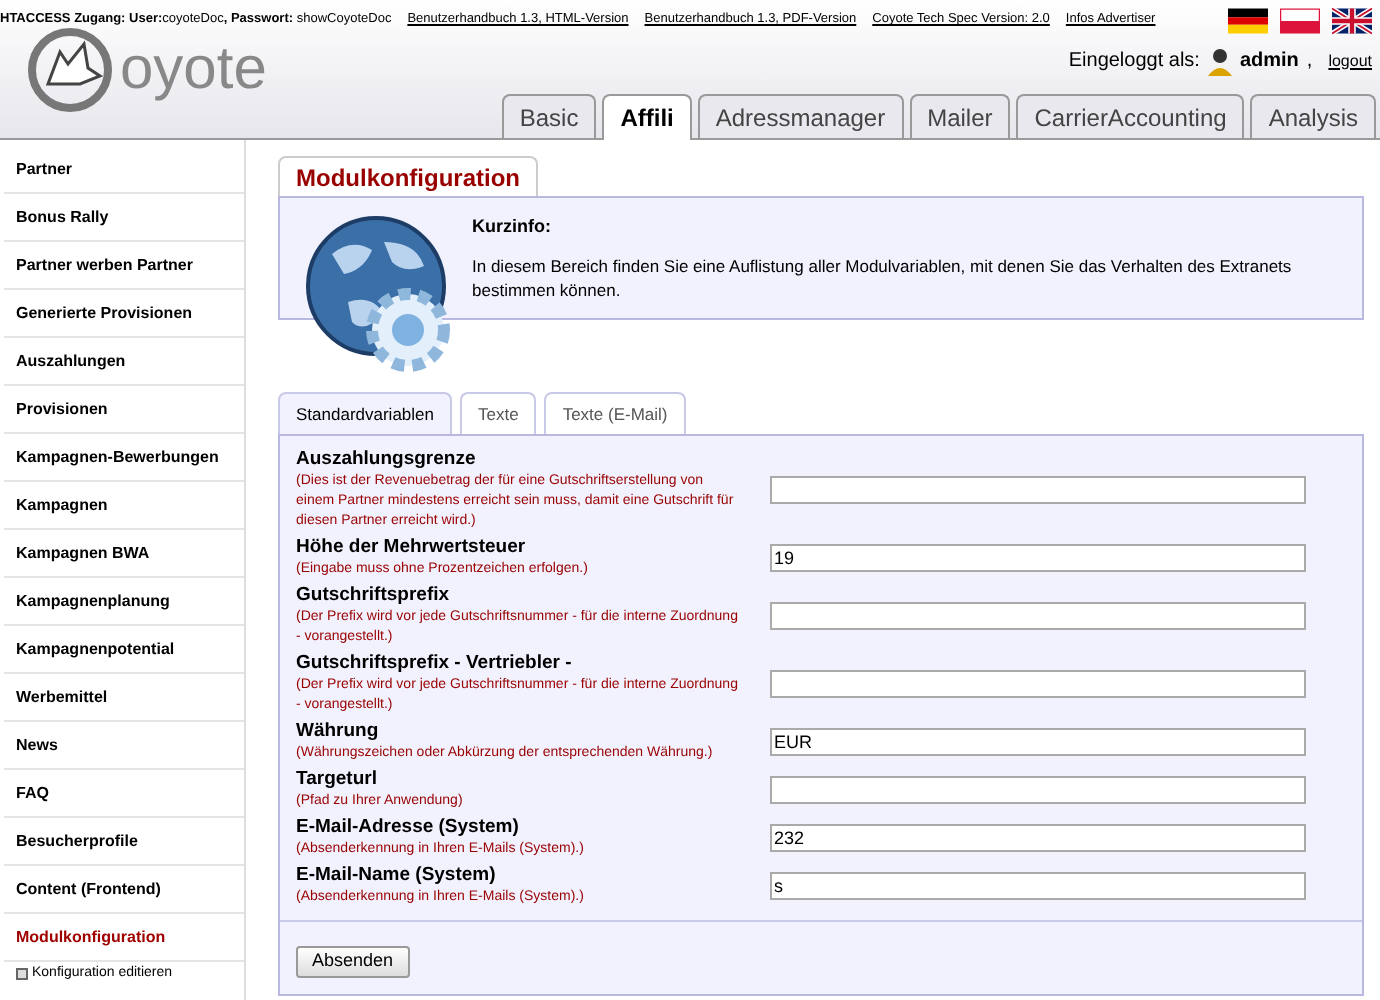  What do you see at coordinates (374, 596) in the screenshot?
I see `field-label: Gutschriftsprefix` at bounding box center [374, 596].